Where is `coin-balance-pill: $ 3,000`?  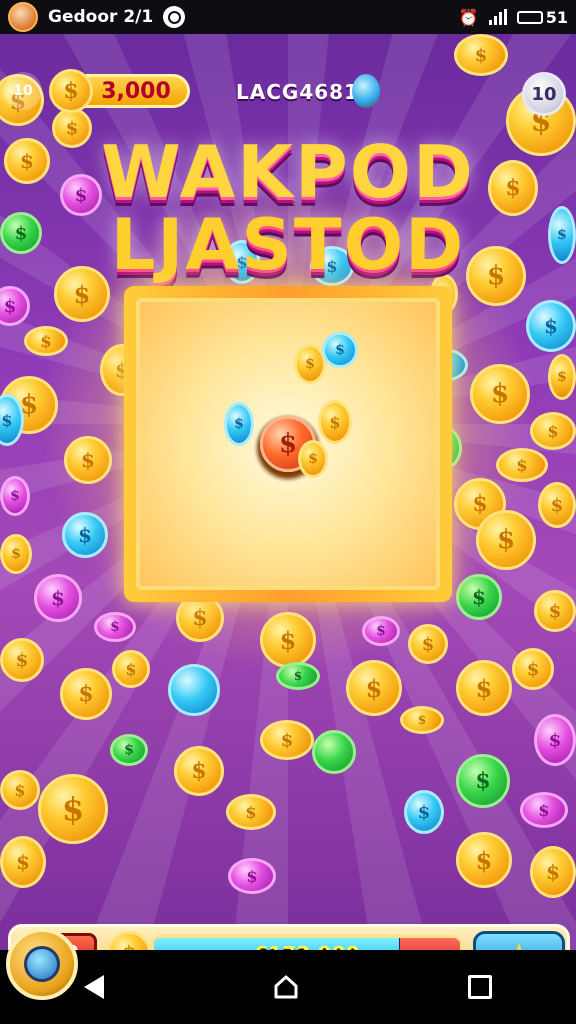 coin-balance-pill: $ 3,000 is located at coordinates (119, 91).